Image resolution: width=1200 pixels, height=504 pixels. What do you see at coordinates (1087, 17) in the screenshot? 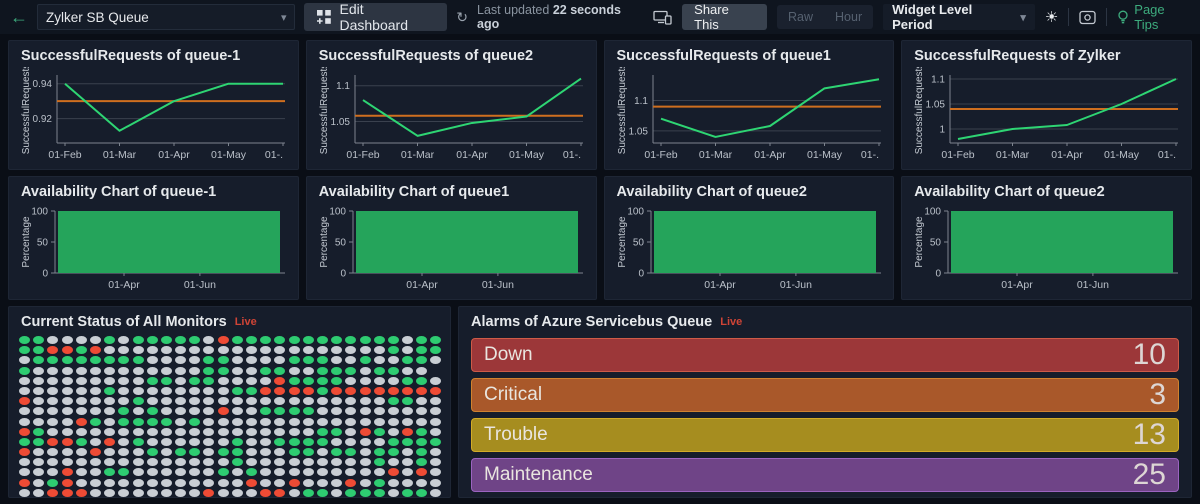
I see `camera-icon` at bounding box center [1087, 17].